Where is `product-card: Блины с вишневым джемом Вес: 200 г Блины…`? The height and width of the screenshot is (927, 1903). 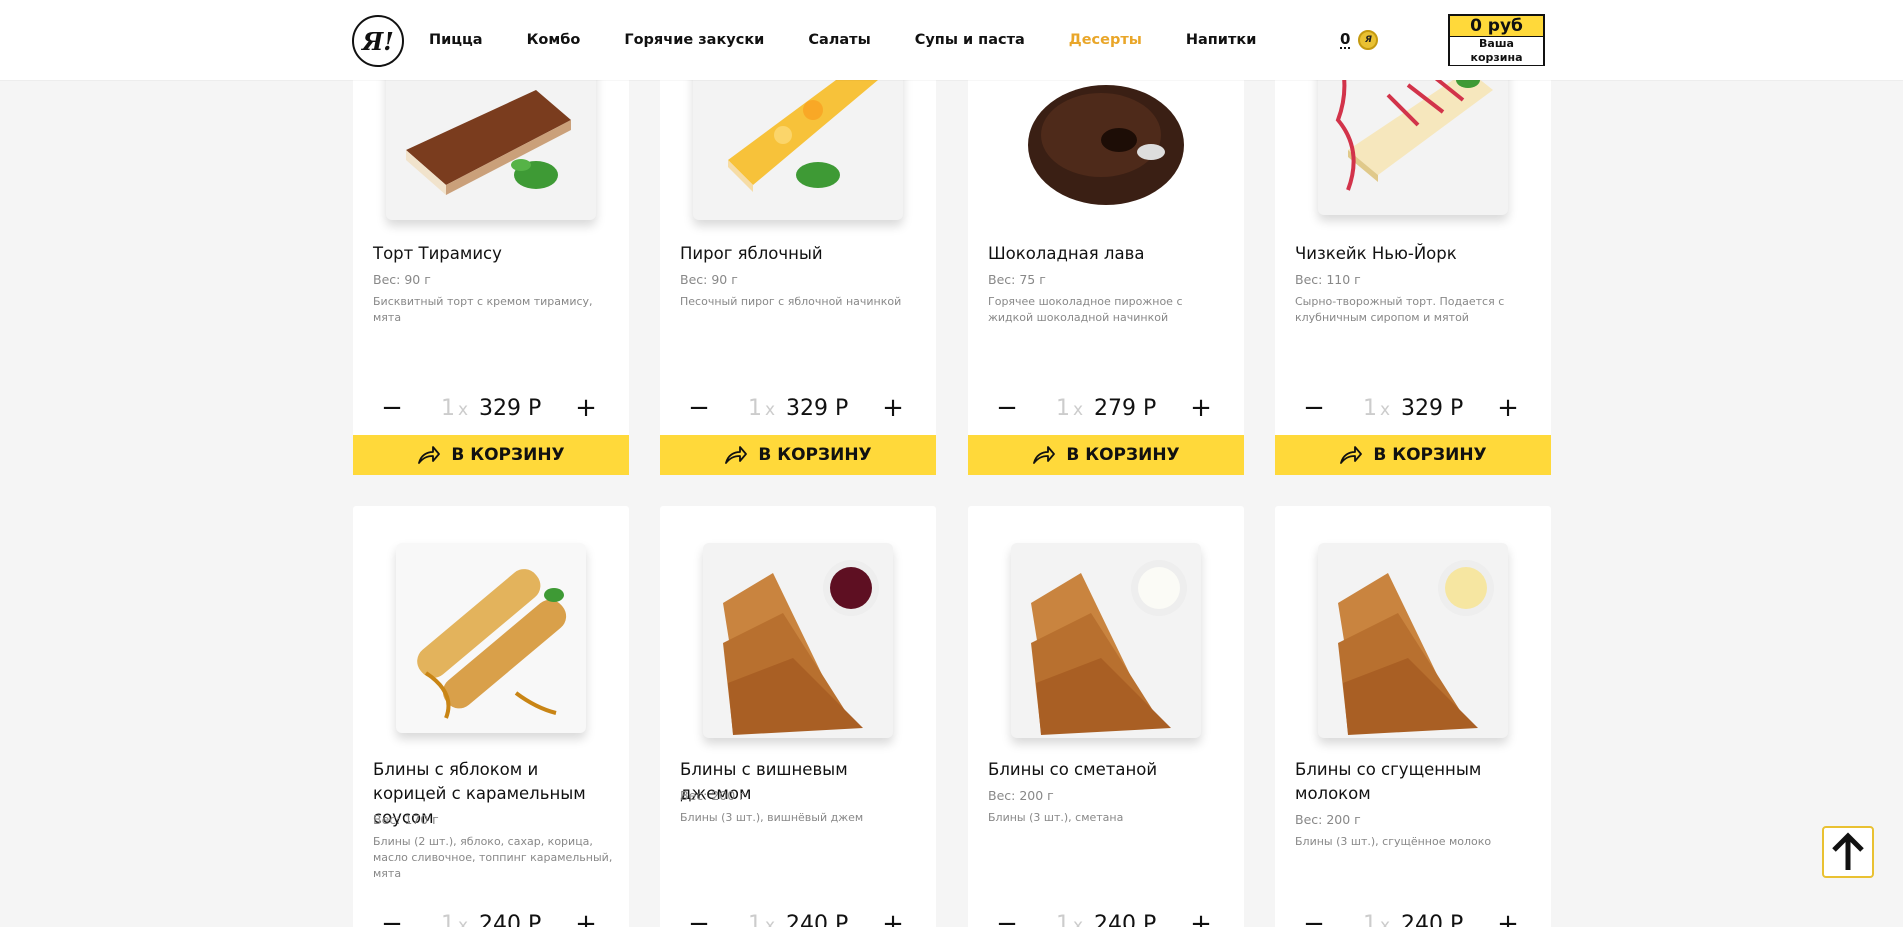
product-card: Блины с вишневым джемом Вес: 200 г Блины… is located at coordinates (798, 716).